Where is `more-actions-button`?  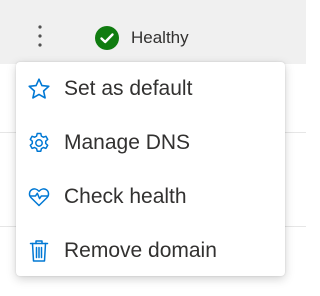 more-actions-button is located at coordinates (40, 36).